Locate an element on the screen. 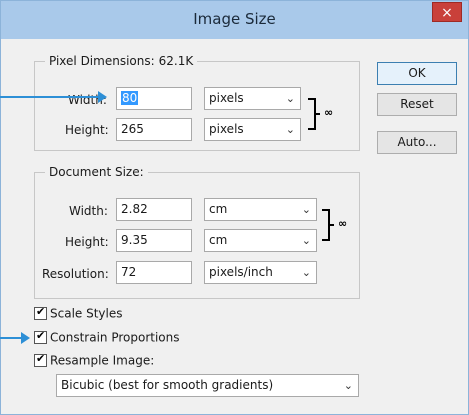 The height and width of the screenshot is (415, 469). scale-styles-label: Scale Styles is located at coordinates (86, 313).